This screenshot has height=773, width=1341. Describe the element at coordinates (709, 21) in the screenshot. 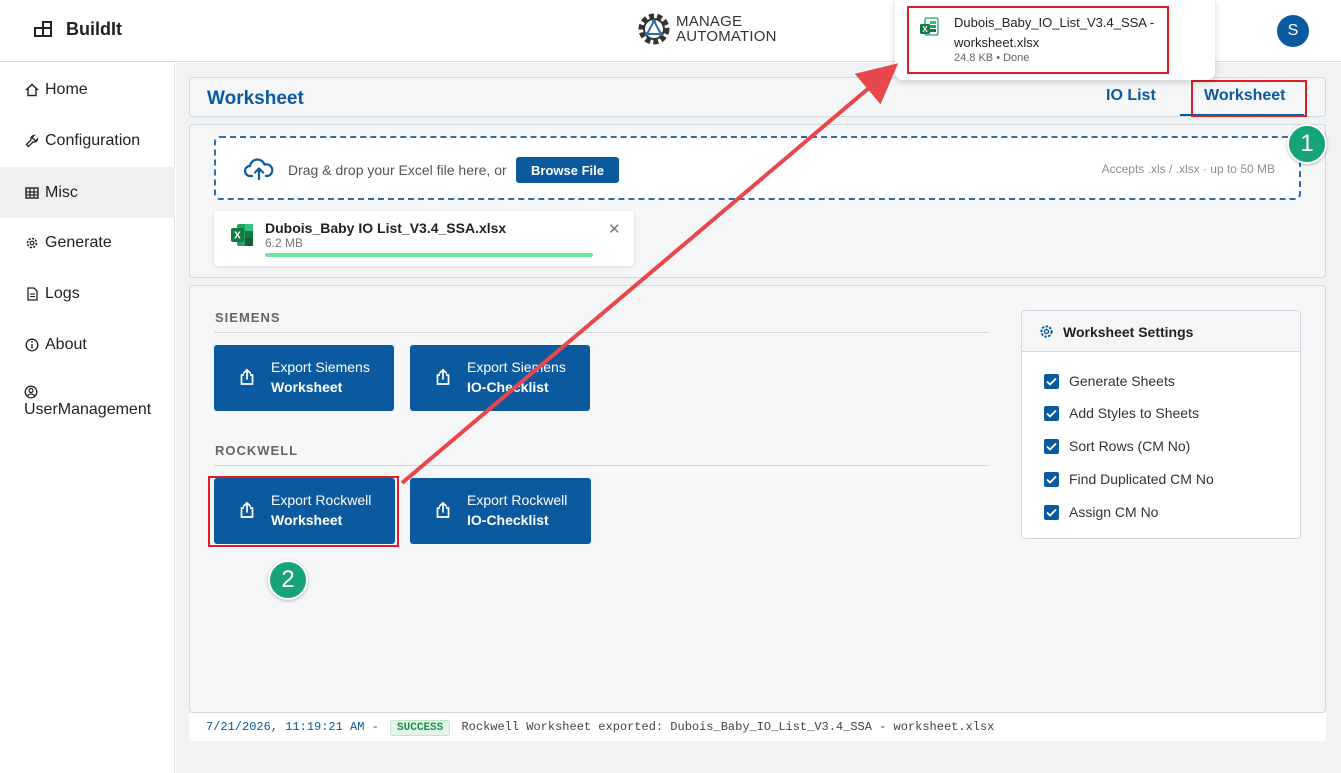

I see `logo-line-1: MANAGE` at that location.